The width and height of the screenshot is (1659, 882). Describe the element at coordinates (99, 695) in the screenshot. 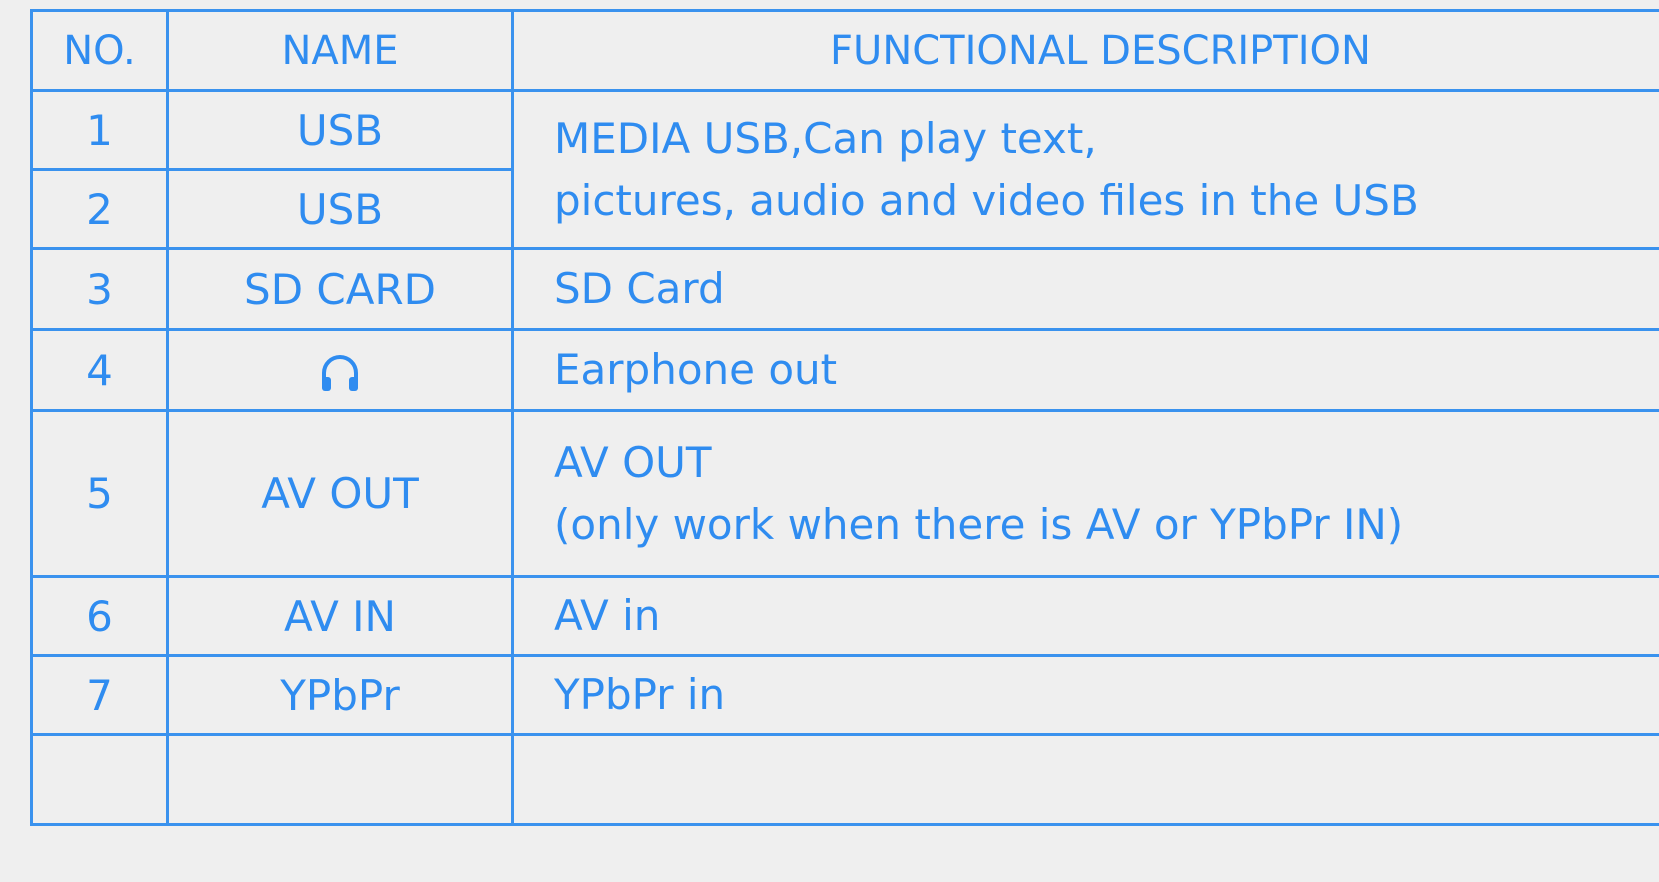

I see `row-number: 7` at that location.